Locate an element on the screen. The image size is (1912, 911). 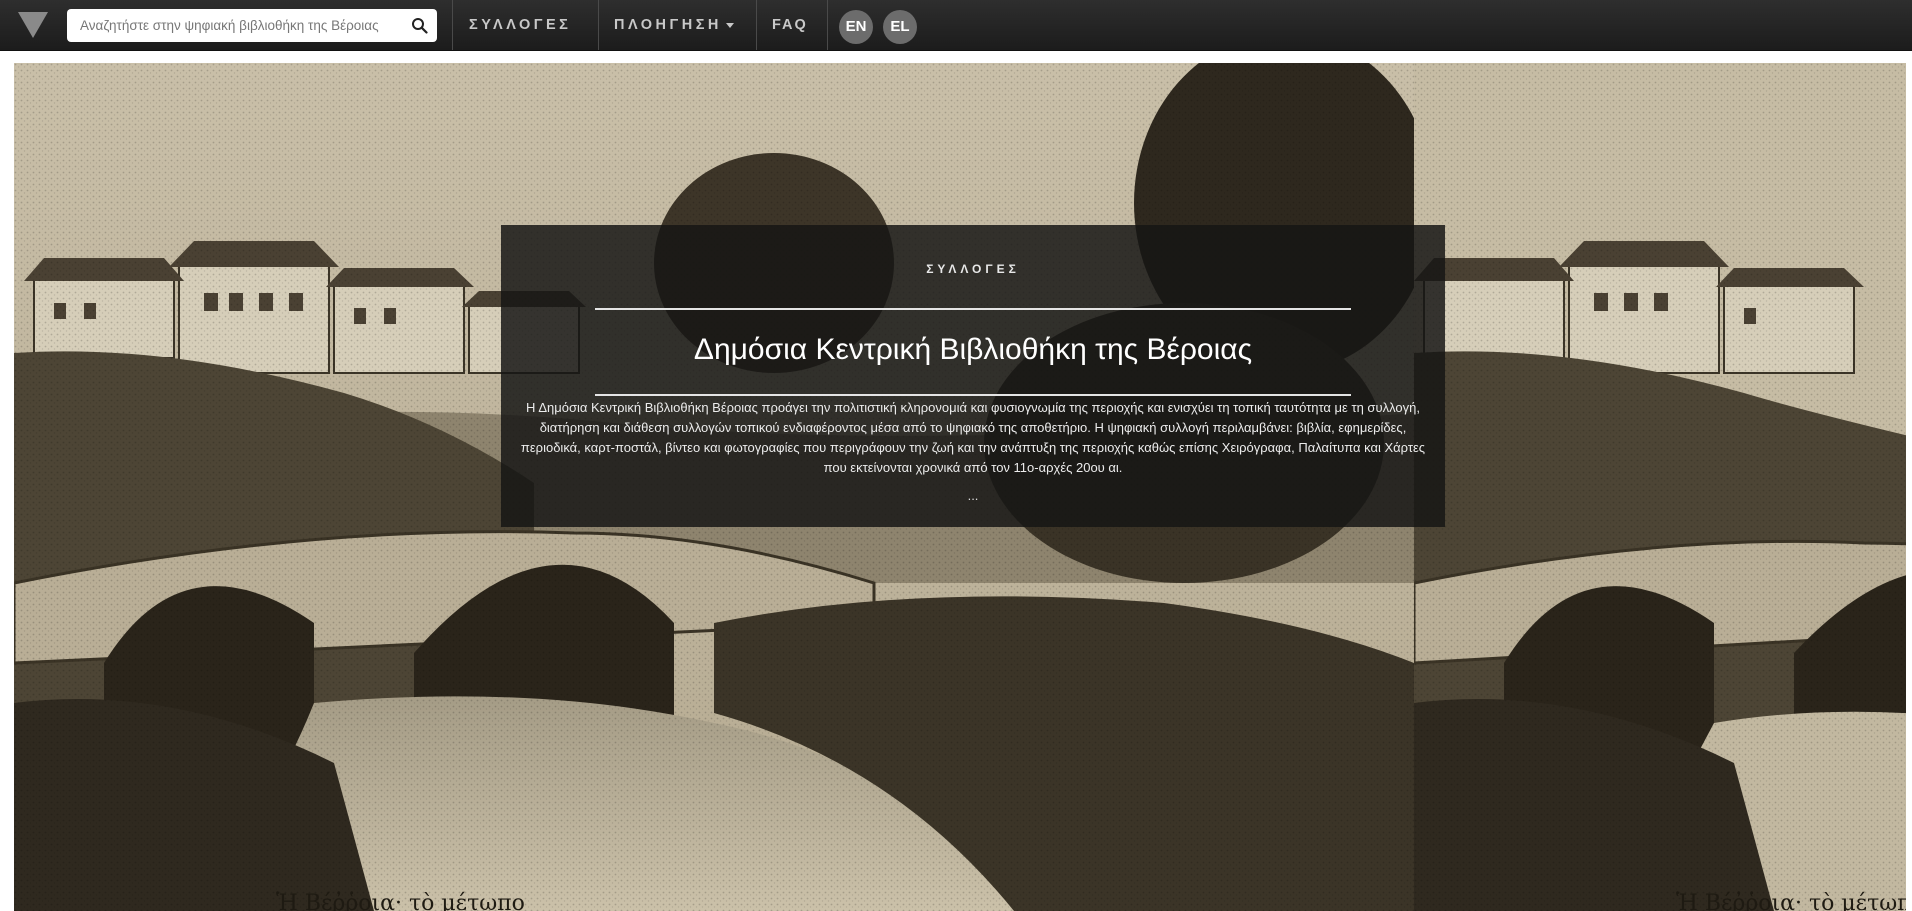
nav-navigation-dropdown: ΠΛΟΗΓΗΣΗ is located at coordinates (674, 25).